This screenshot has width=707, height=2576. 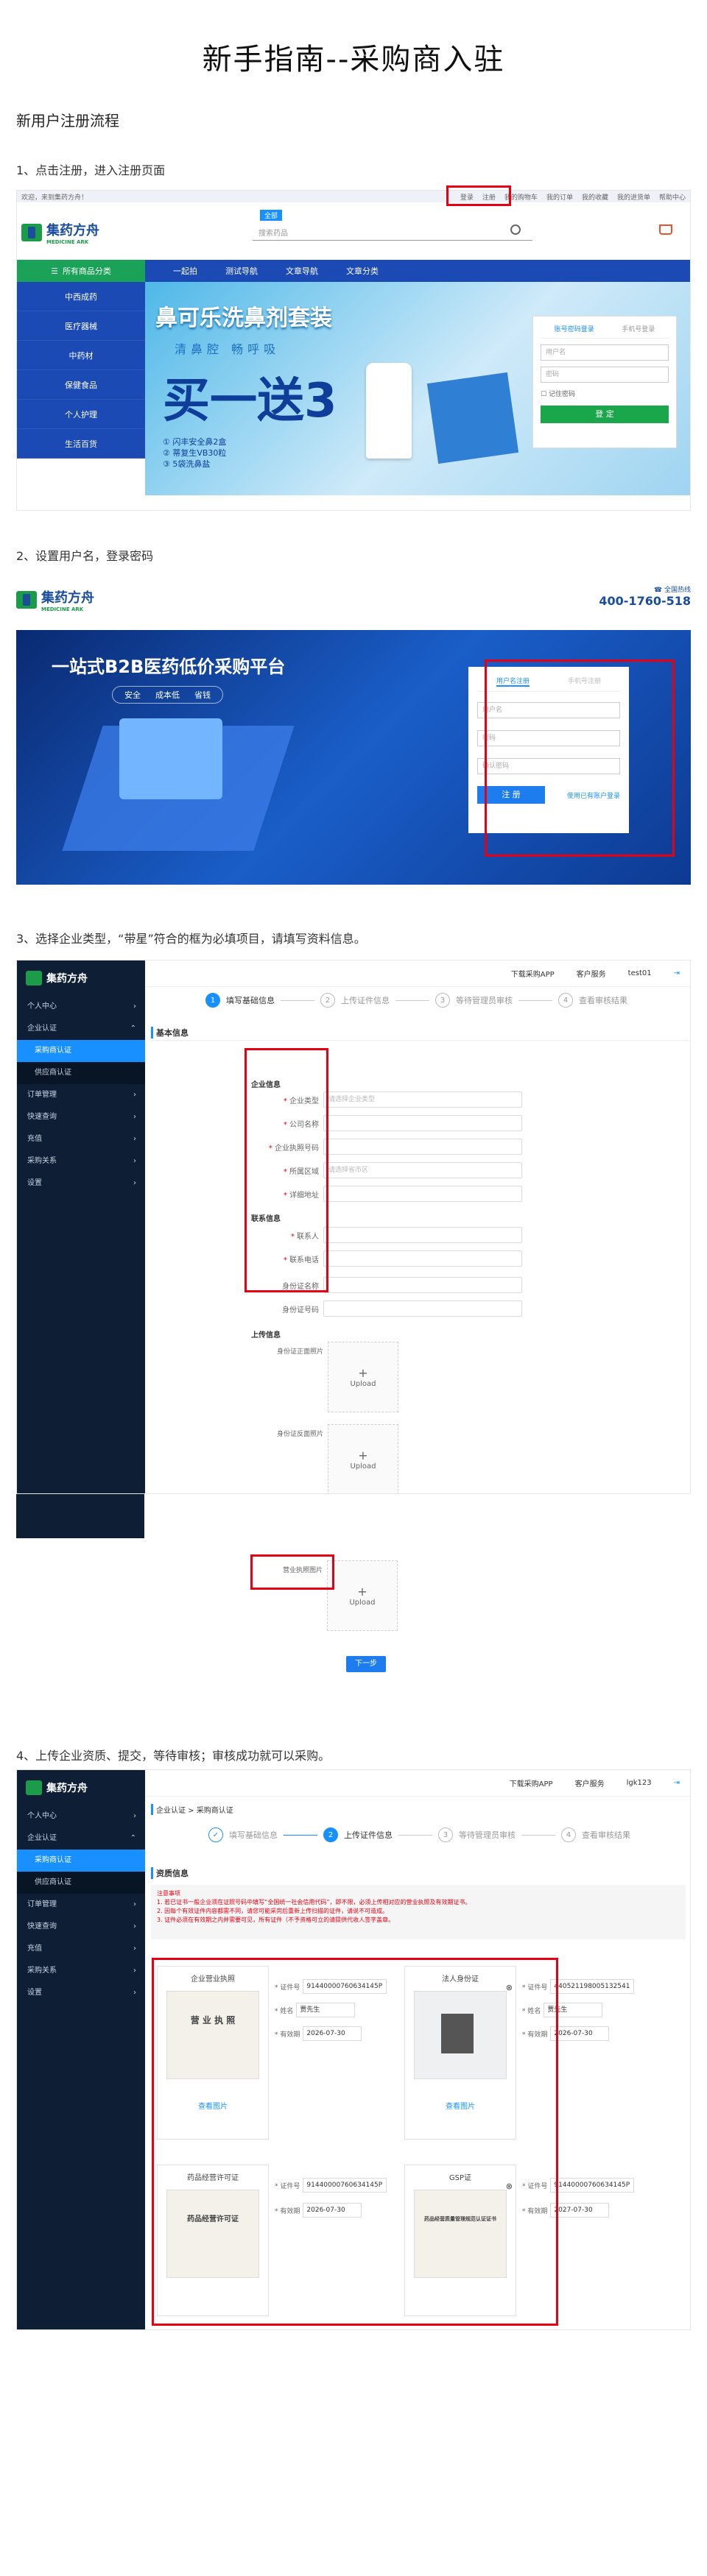 What do you see at coordinates (228, 349) in the screenshot?
I see `banner-subtitle: 清鼻腔 畅呼吸` at bounding box center [228, 349].